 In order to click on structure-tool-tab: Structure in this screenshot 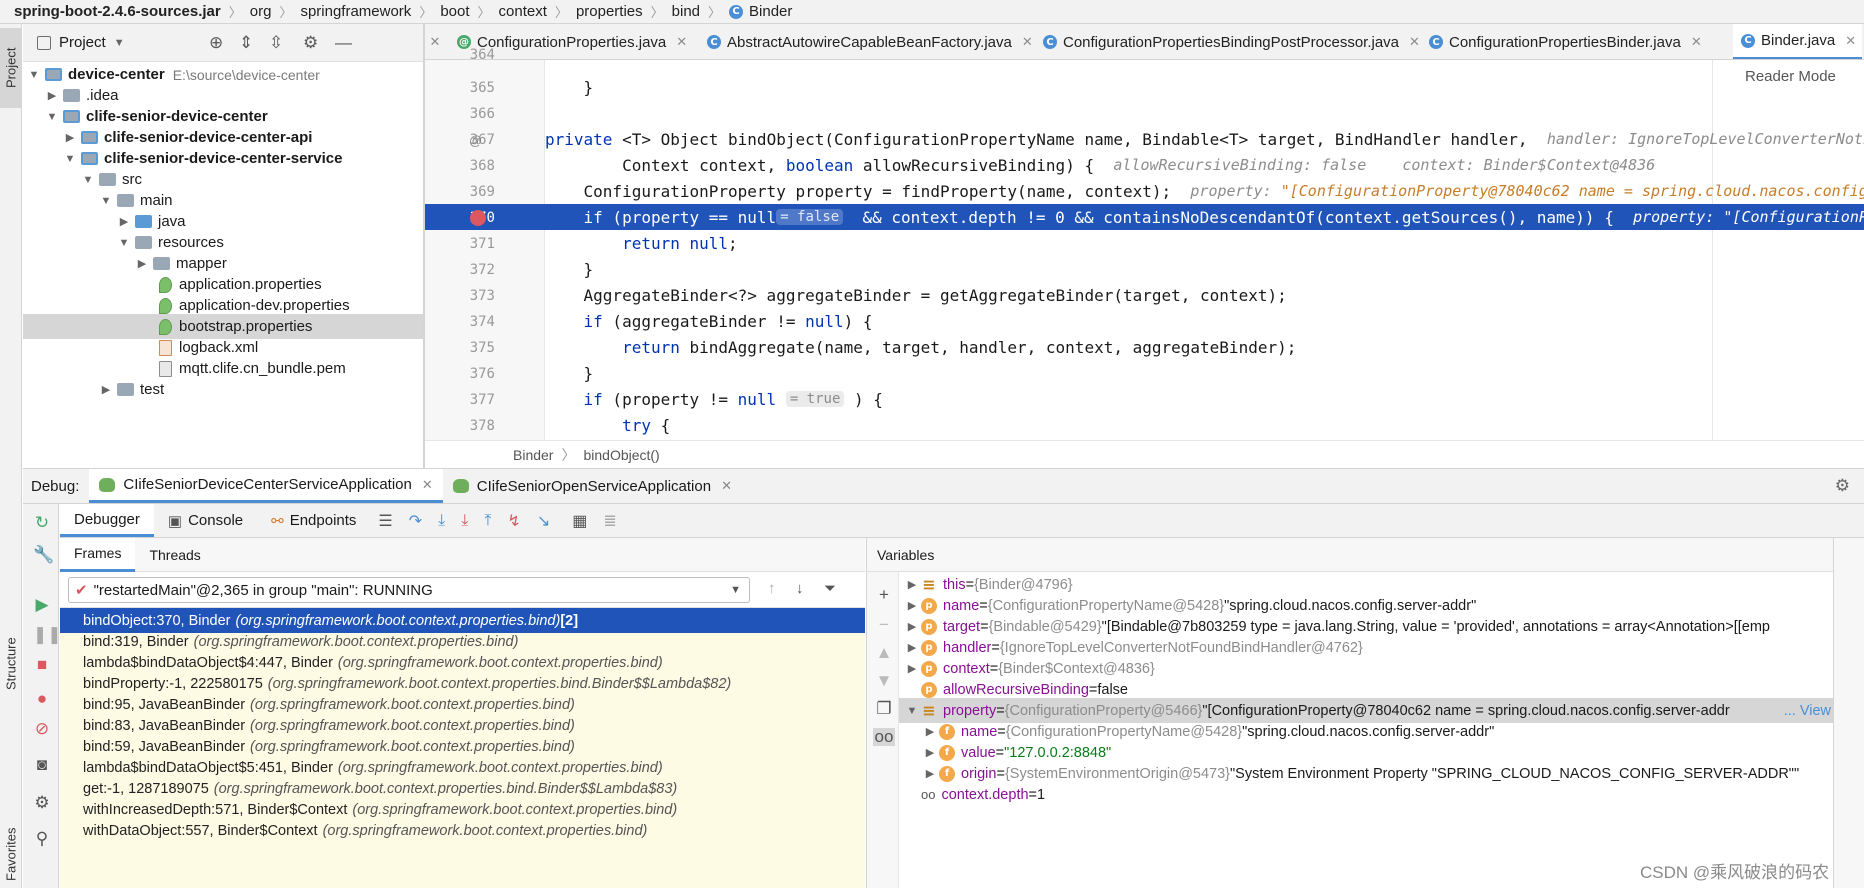, I will do `click(11, 664)`.